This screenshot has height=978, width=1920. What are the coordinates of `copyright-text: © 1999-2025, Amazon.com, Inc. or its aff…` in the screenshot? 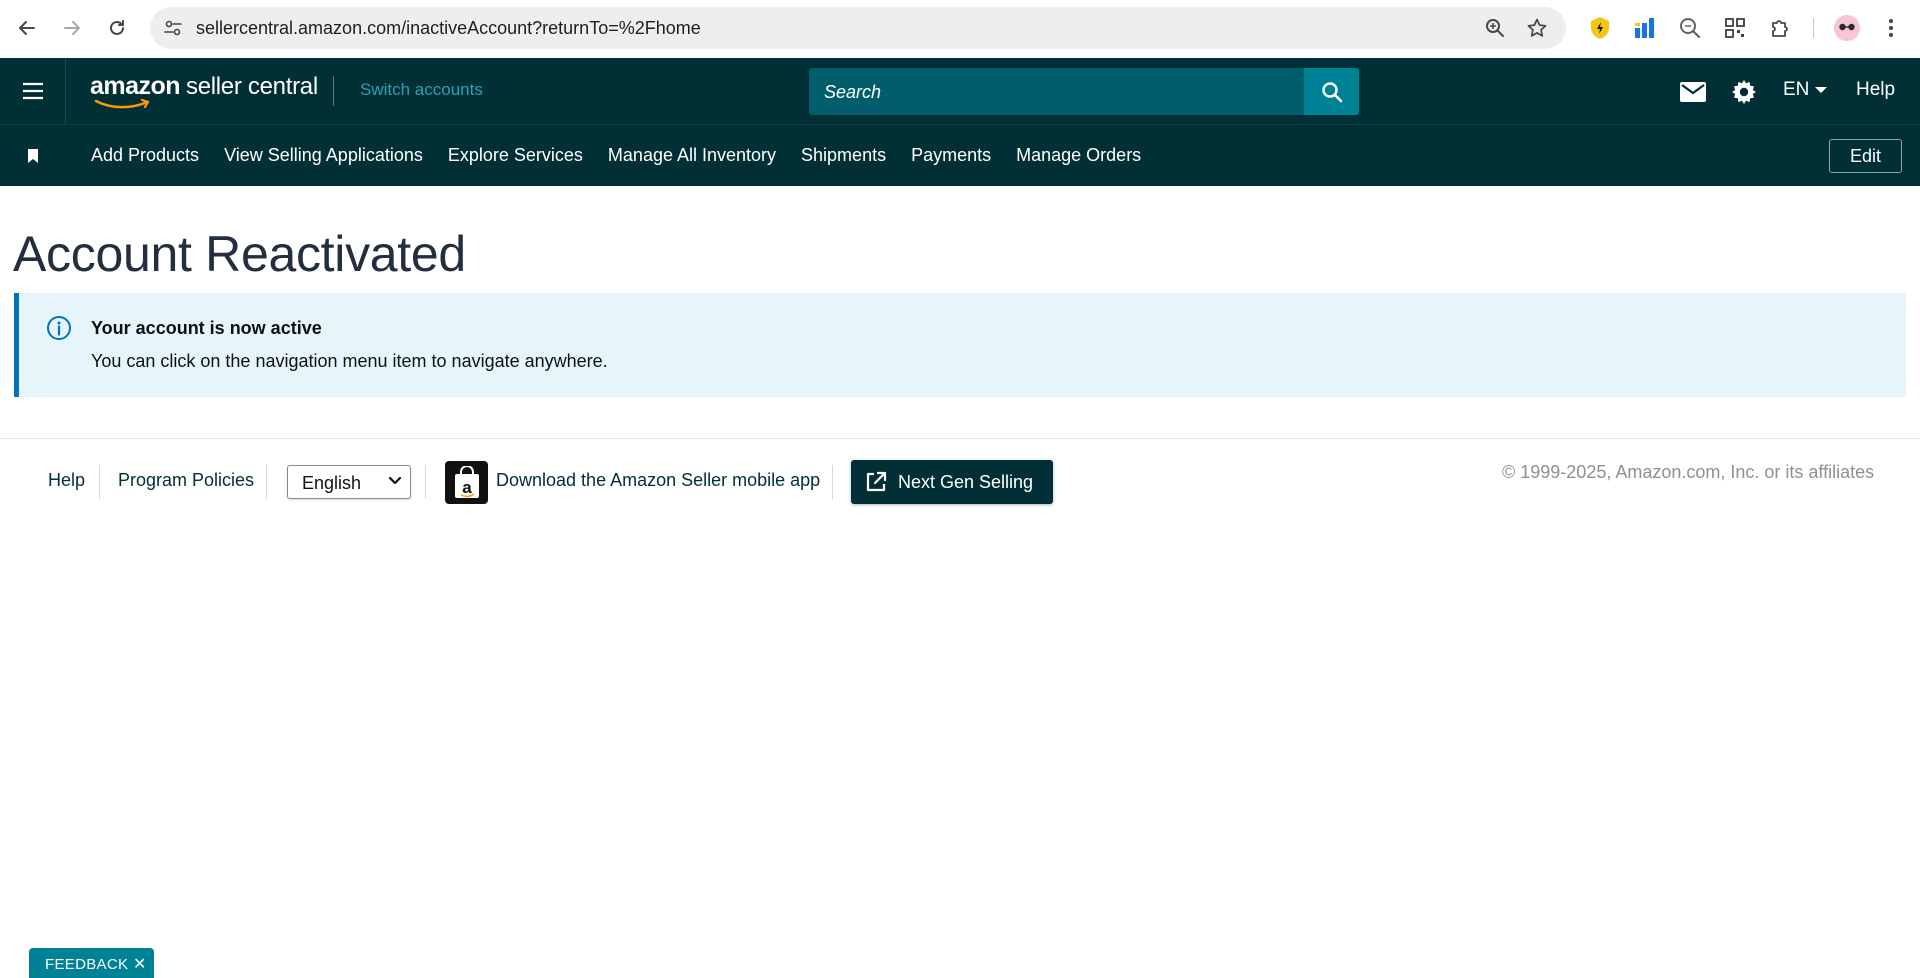 It's located at (1688, 472).